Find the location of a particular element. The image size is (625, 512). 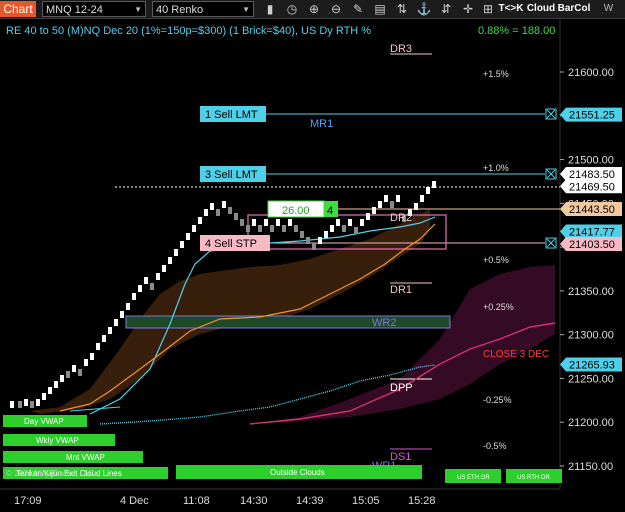

us-rth-or-bar-label: US RTH OR is located at coordinates (534, 478).